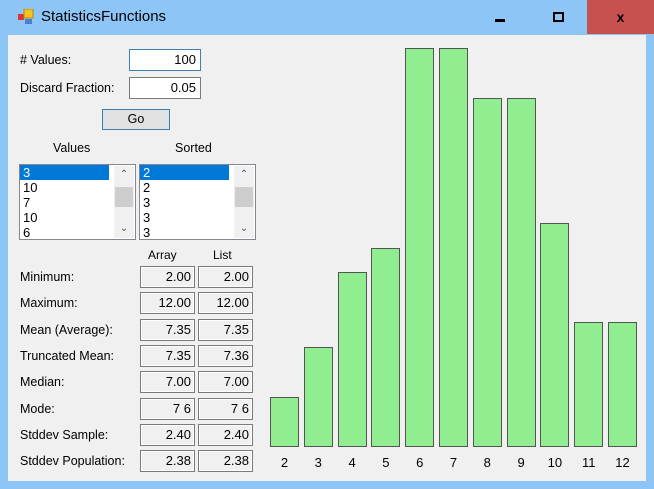 The height and width of the screenshot is (489, 654). What do you see at coordinates (42, 382) in the screenshot?
I see `stat-label: Median:` at bounding box center [42, 382].